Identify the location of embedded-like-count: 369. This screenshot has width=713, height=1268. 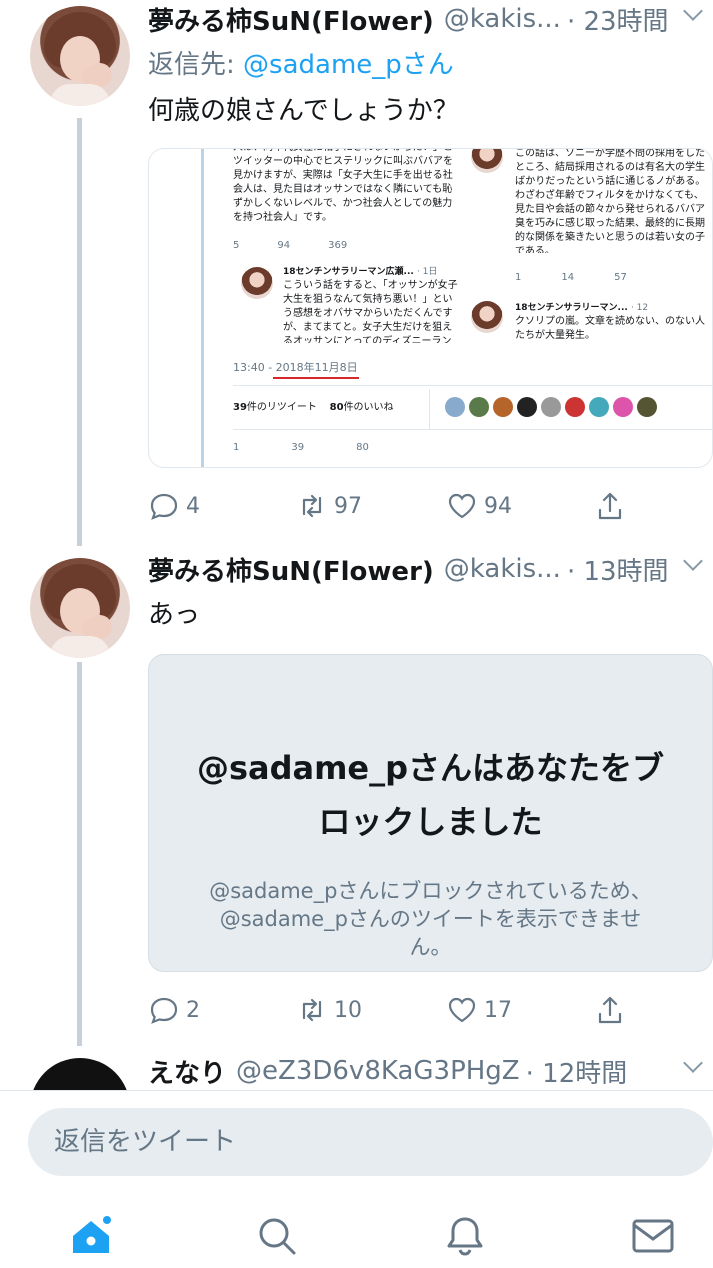
(338, 245).